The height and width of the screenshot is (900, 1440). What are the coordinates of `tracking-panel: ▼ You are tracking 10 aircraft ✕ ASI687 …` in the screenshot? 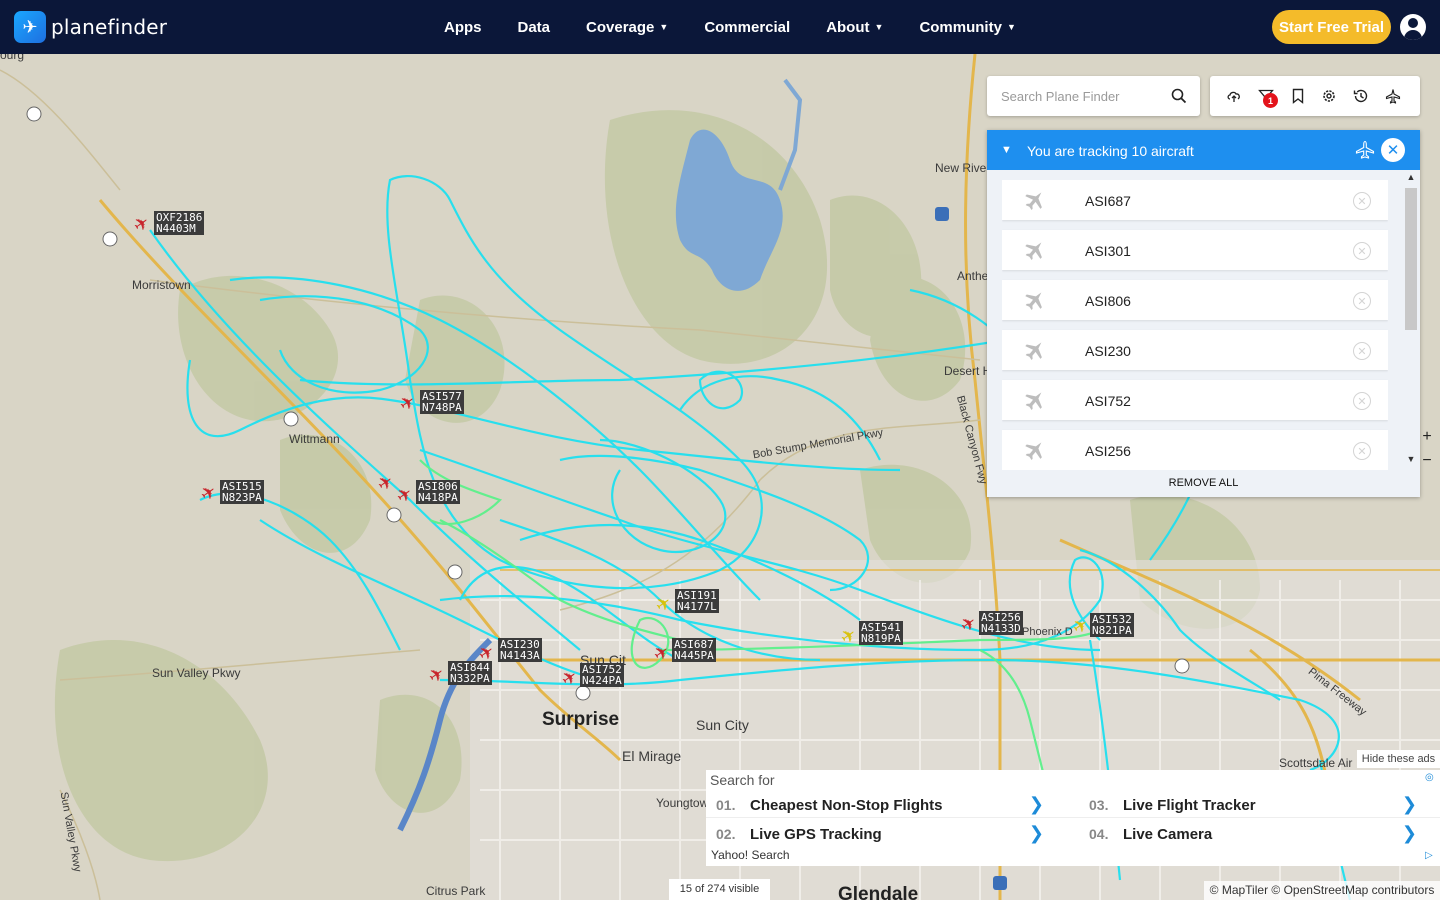 It's located at (1203, 313).